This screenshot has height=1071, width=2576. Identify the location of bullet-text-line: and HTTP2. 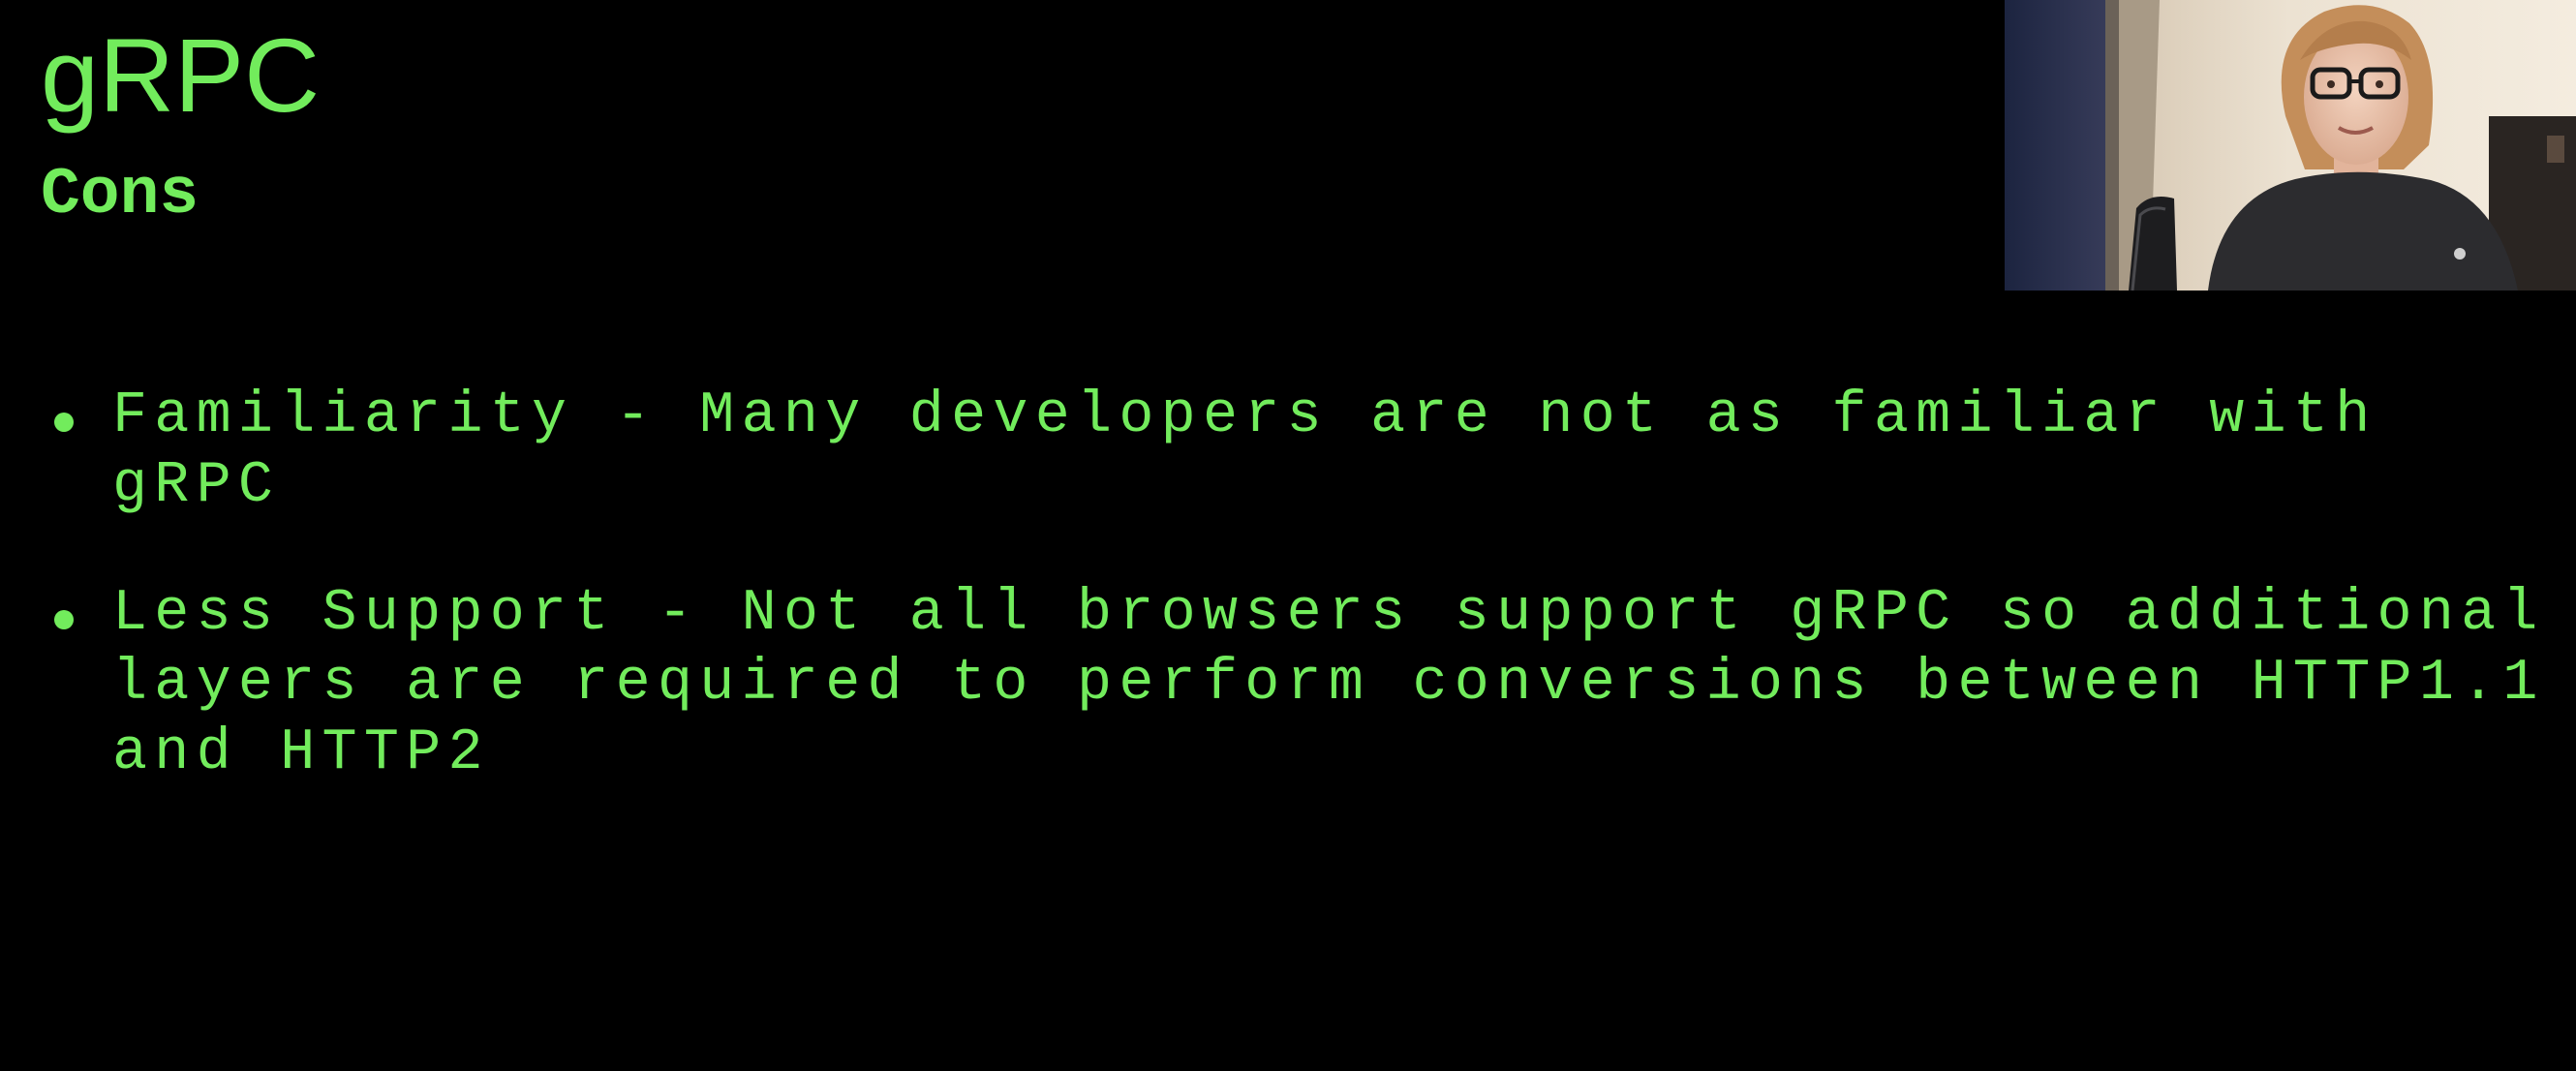
(301, 753).